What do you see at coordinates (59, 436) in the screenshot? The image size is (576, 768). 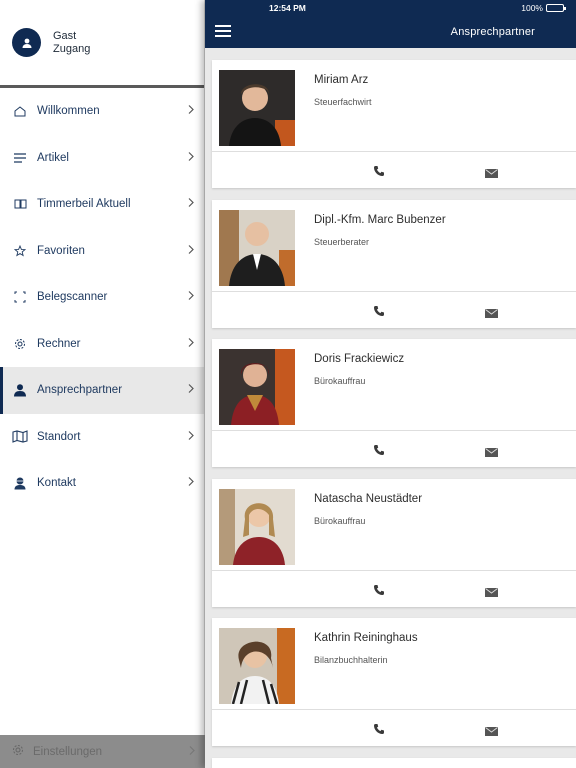 I see `sidebar-item-label: Standort` at bounding box center [59, 436].